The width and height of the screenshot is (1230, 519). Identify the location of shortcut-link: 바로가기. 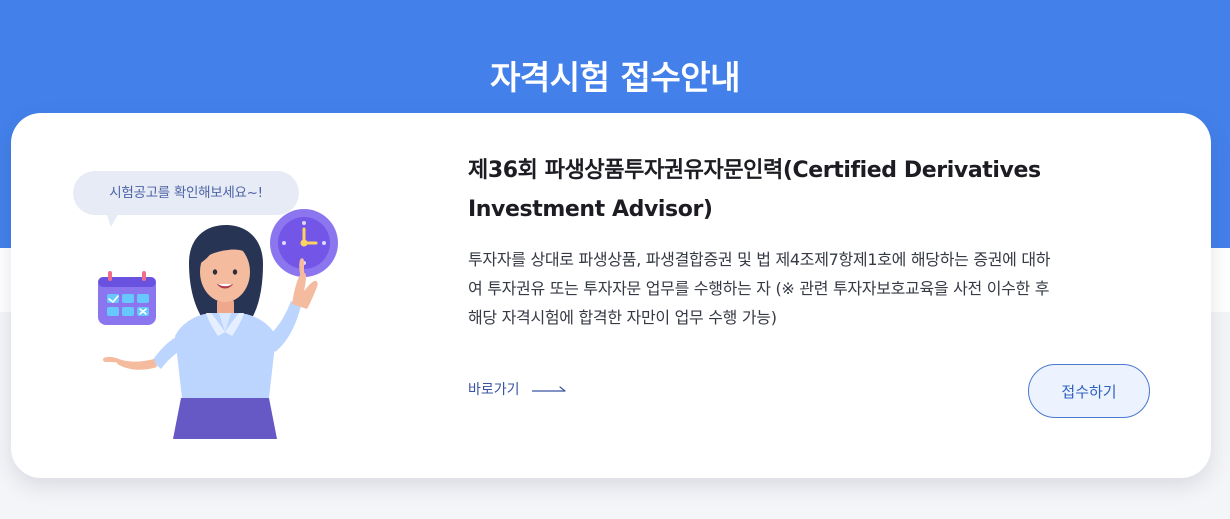
(518, 389).